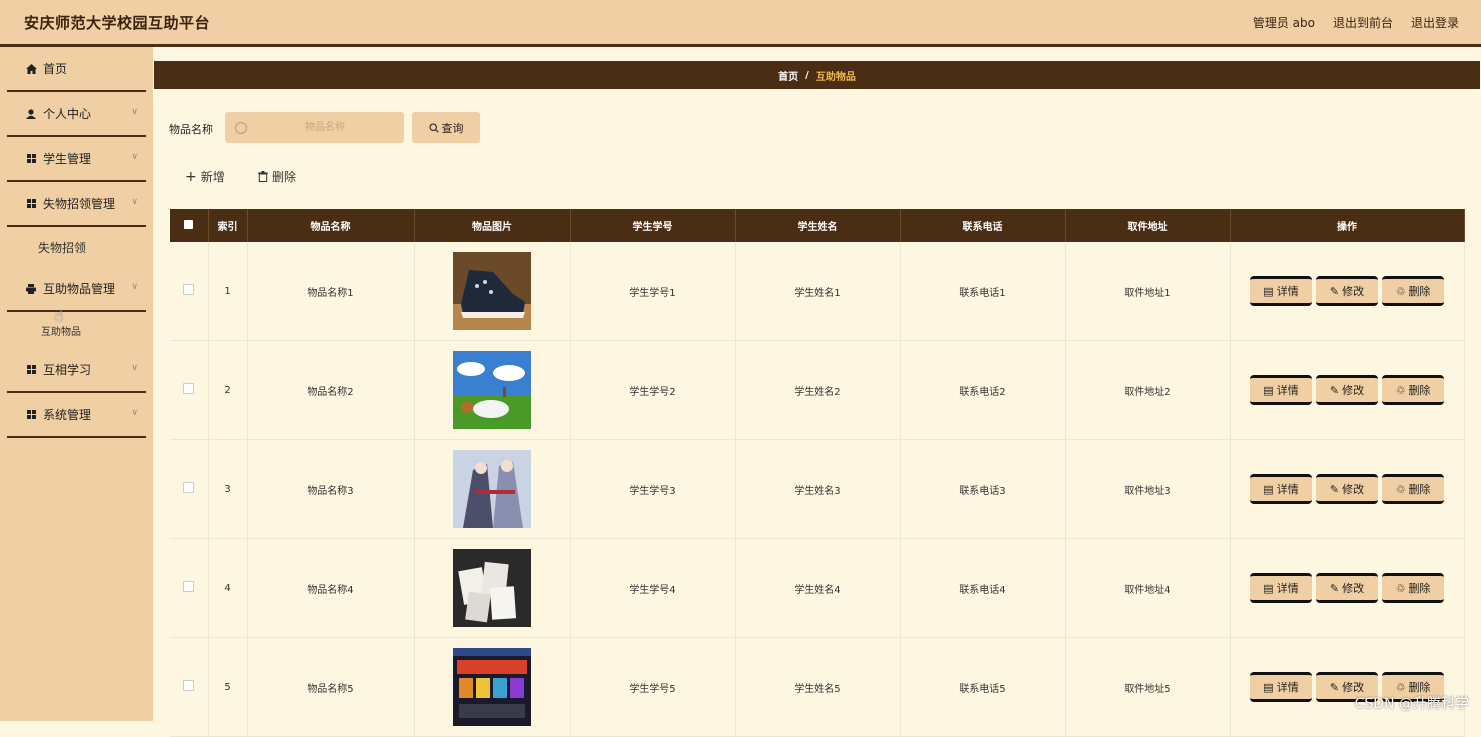 The height and width of the screenshot is (737, 1481). Describe the element at coordinates (1400, 291) in the screenshot. I see `trash-icon: ♲` at that location.